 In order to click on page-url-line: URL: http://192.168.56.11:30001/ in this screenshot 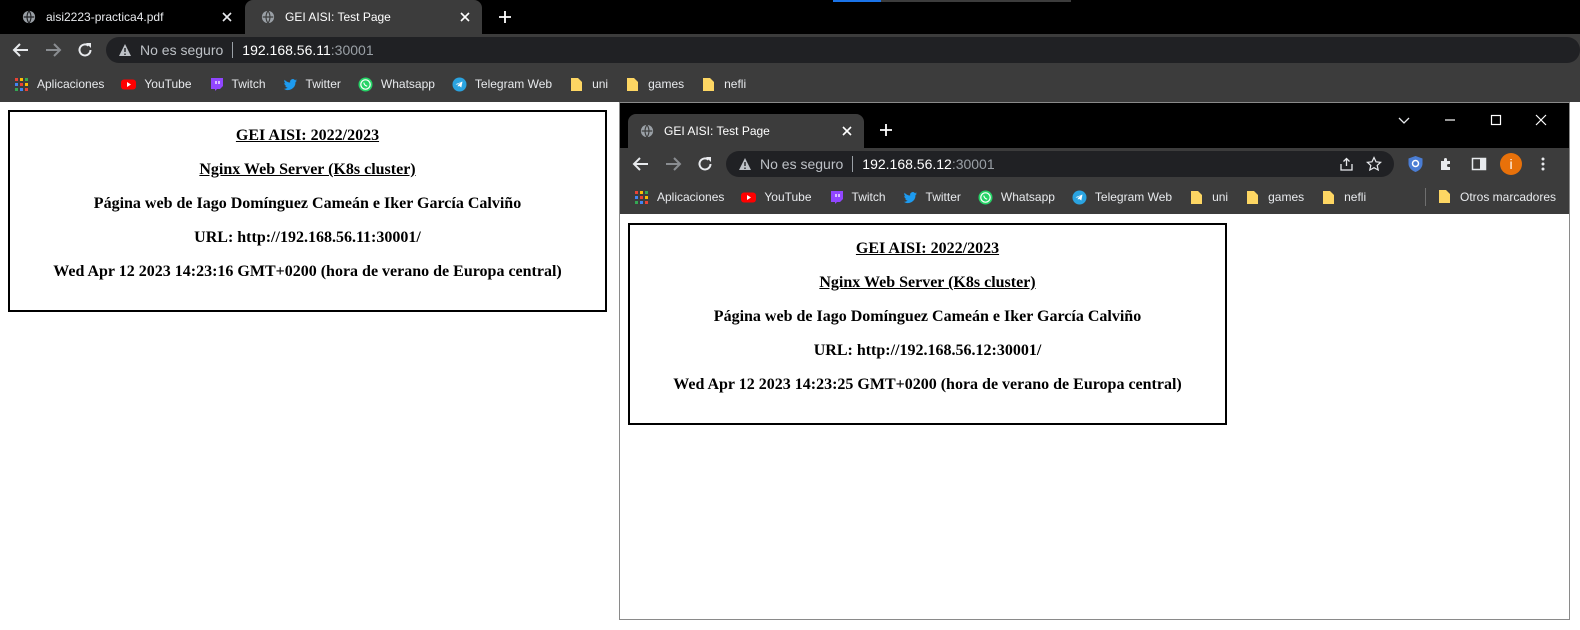, I will do `click(307, 237)`.